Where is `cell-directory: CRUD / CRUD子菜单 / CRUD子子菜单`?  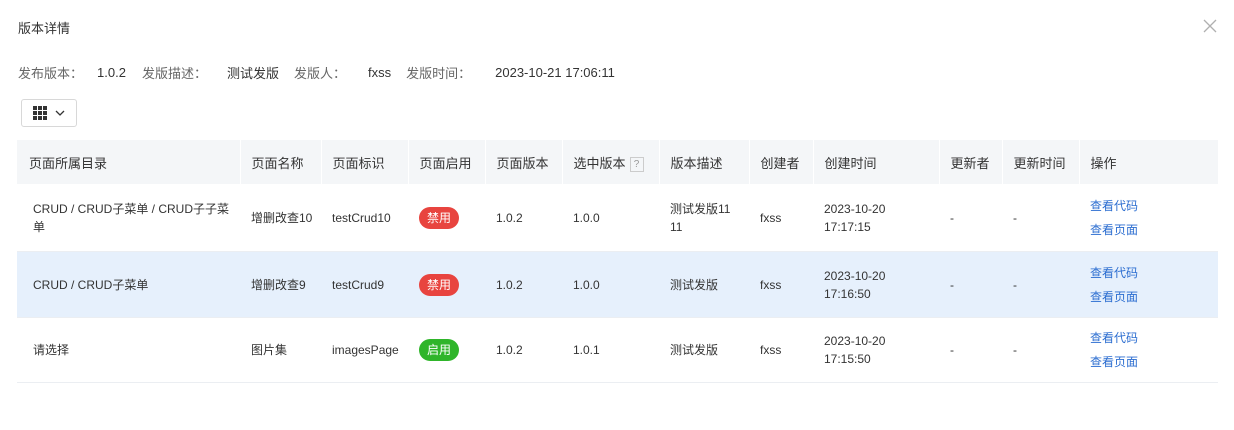
cell-directory: CRUD / CRUD子菜单 / CRUD子子菜单 is located at coordinates (128, 218).